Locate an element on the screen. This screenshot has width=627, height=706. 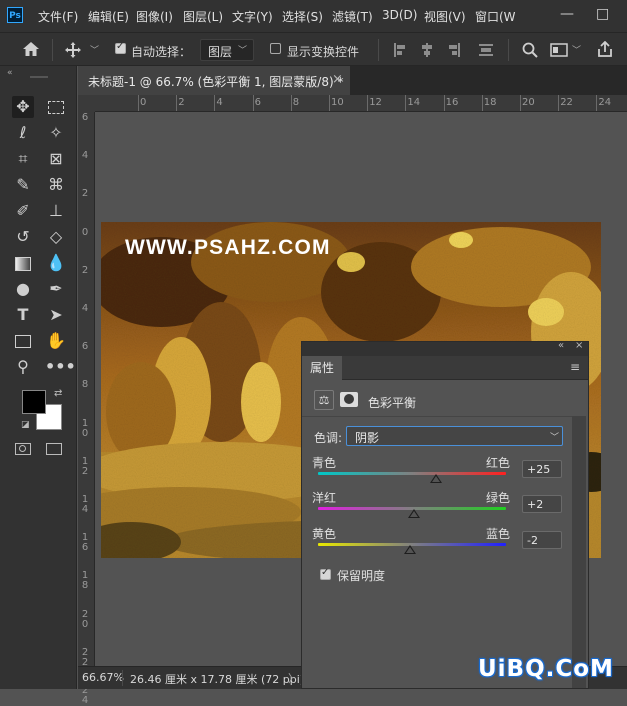
crop-tool-icon: ⌗ is located at coordinates (23, 159).